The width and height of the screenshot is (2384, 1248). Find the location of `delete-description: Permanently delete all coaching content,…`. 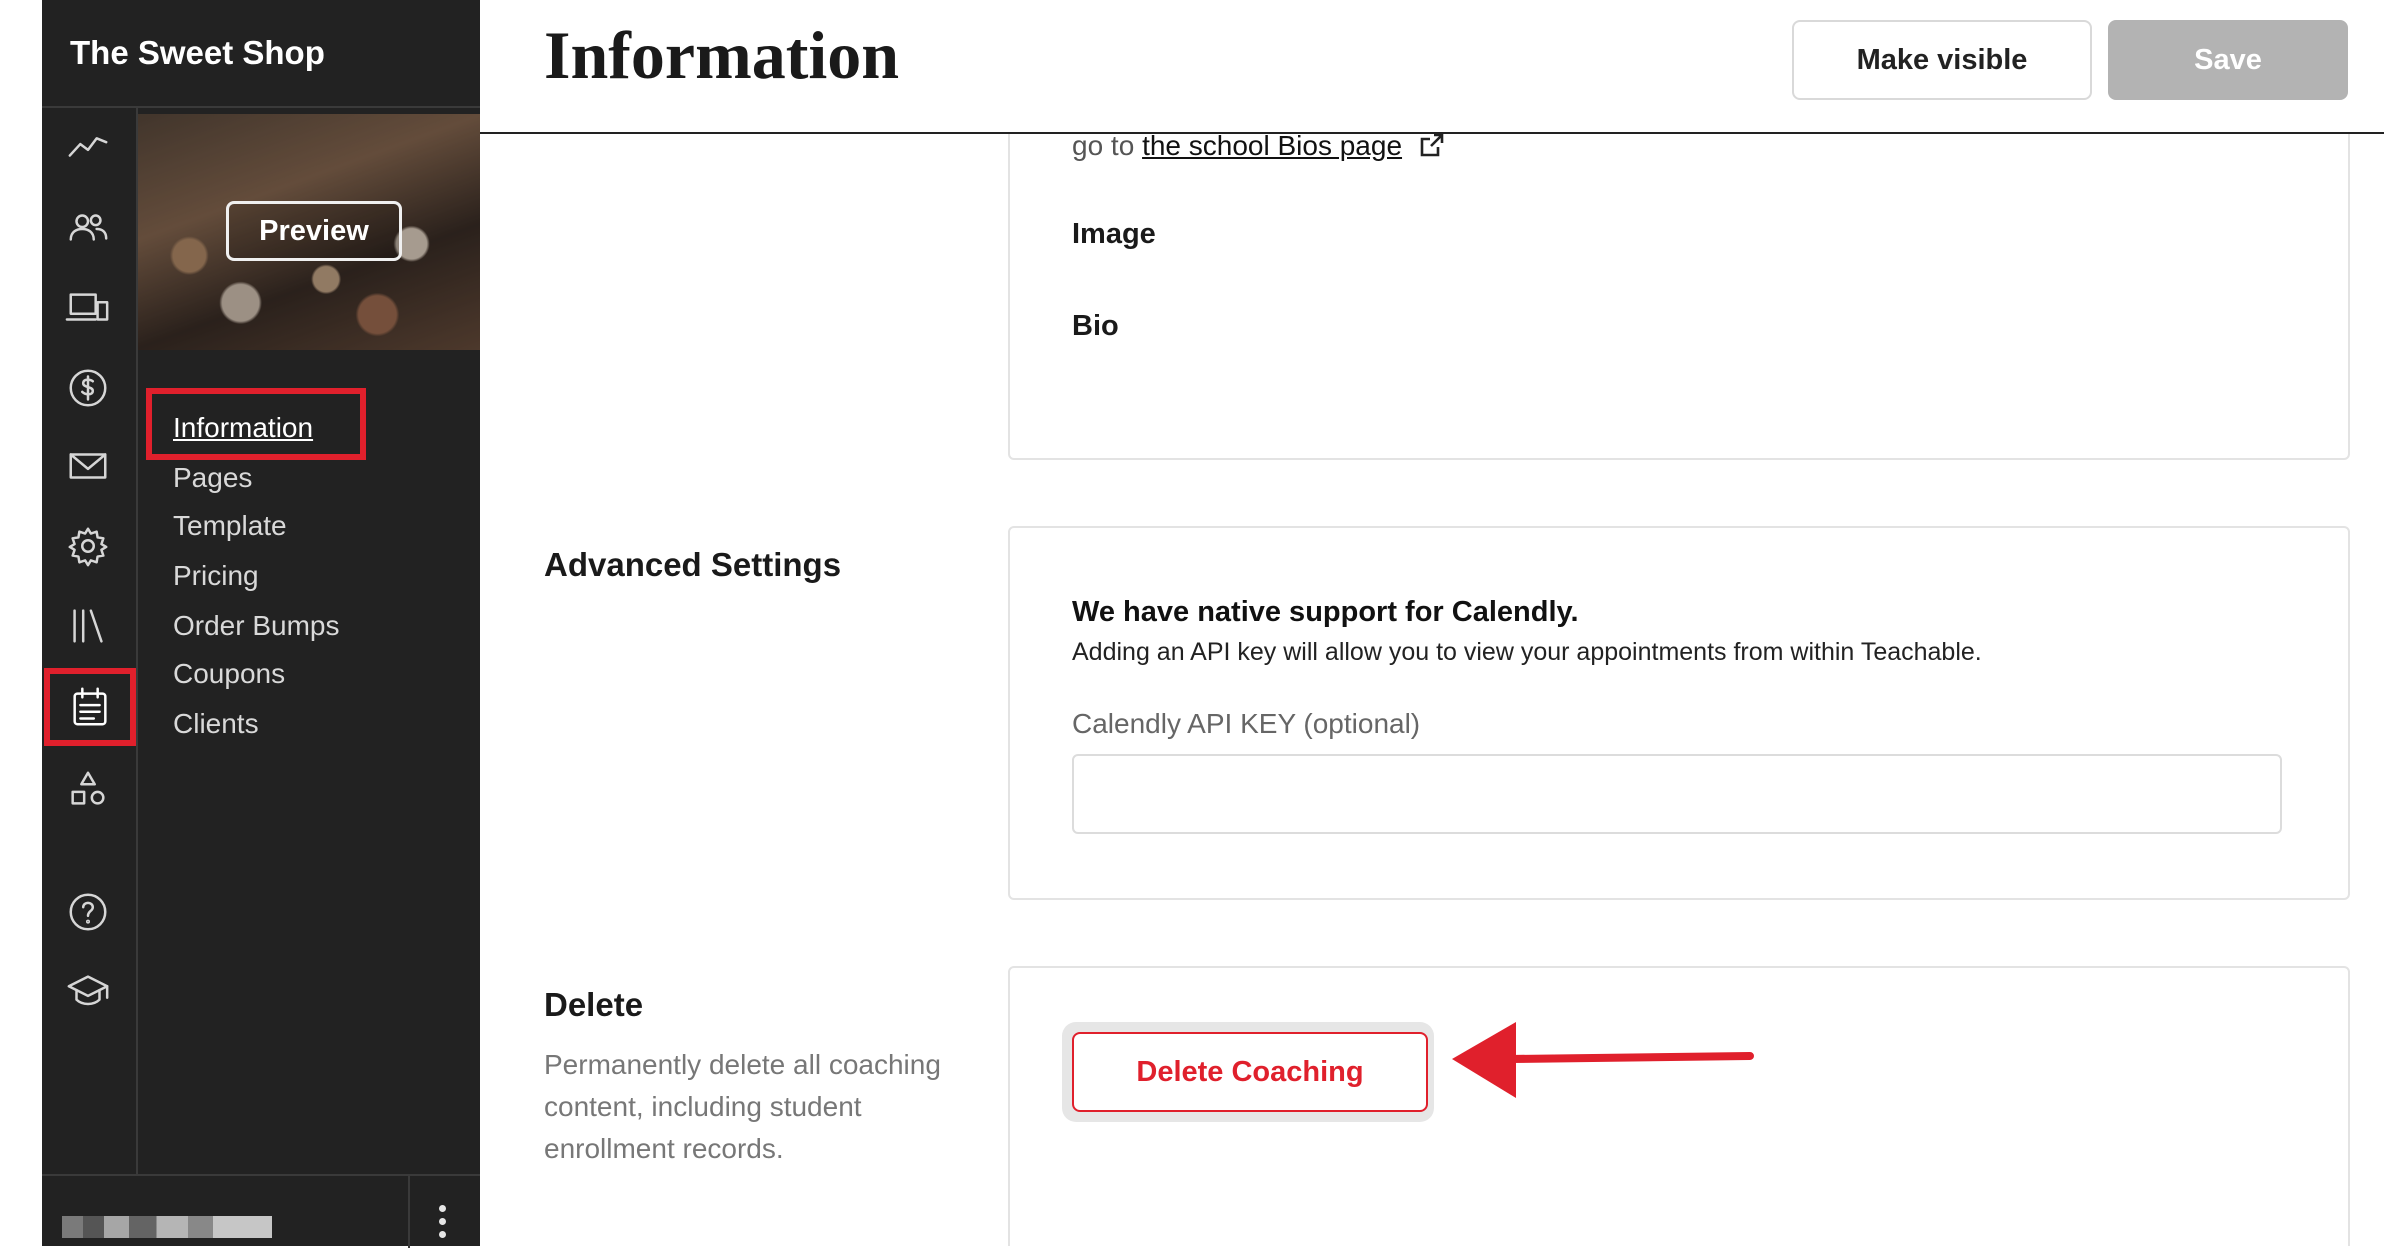

delete-description: Permanently delete all coaching content,… is located at coordinates (742, 1106).